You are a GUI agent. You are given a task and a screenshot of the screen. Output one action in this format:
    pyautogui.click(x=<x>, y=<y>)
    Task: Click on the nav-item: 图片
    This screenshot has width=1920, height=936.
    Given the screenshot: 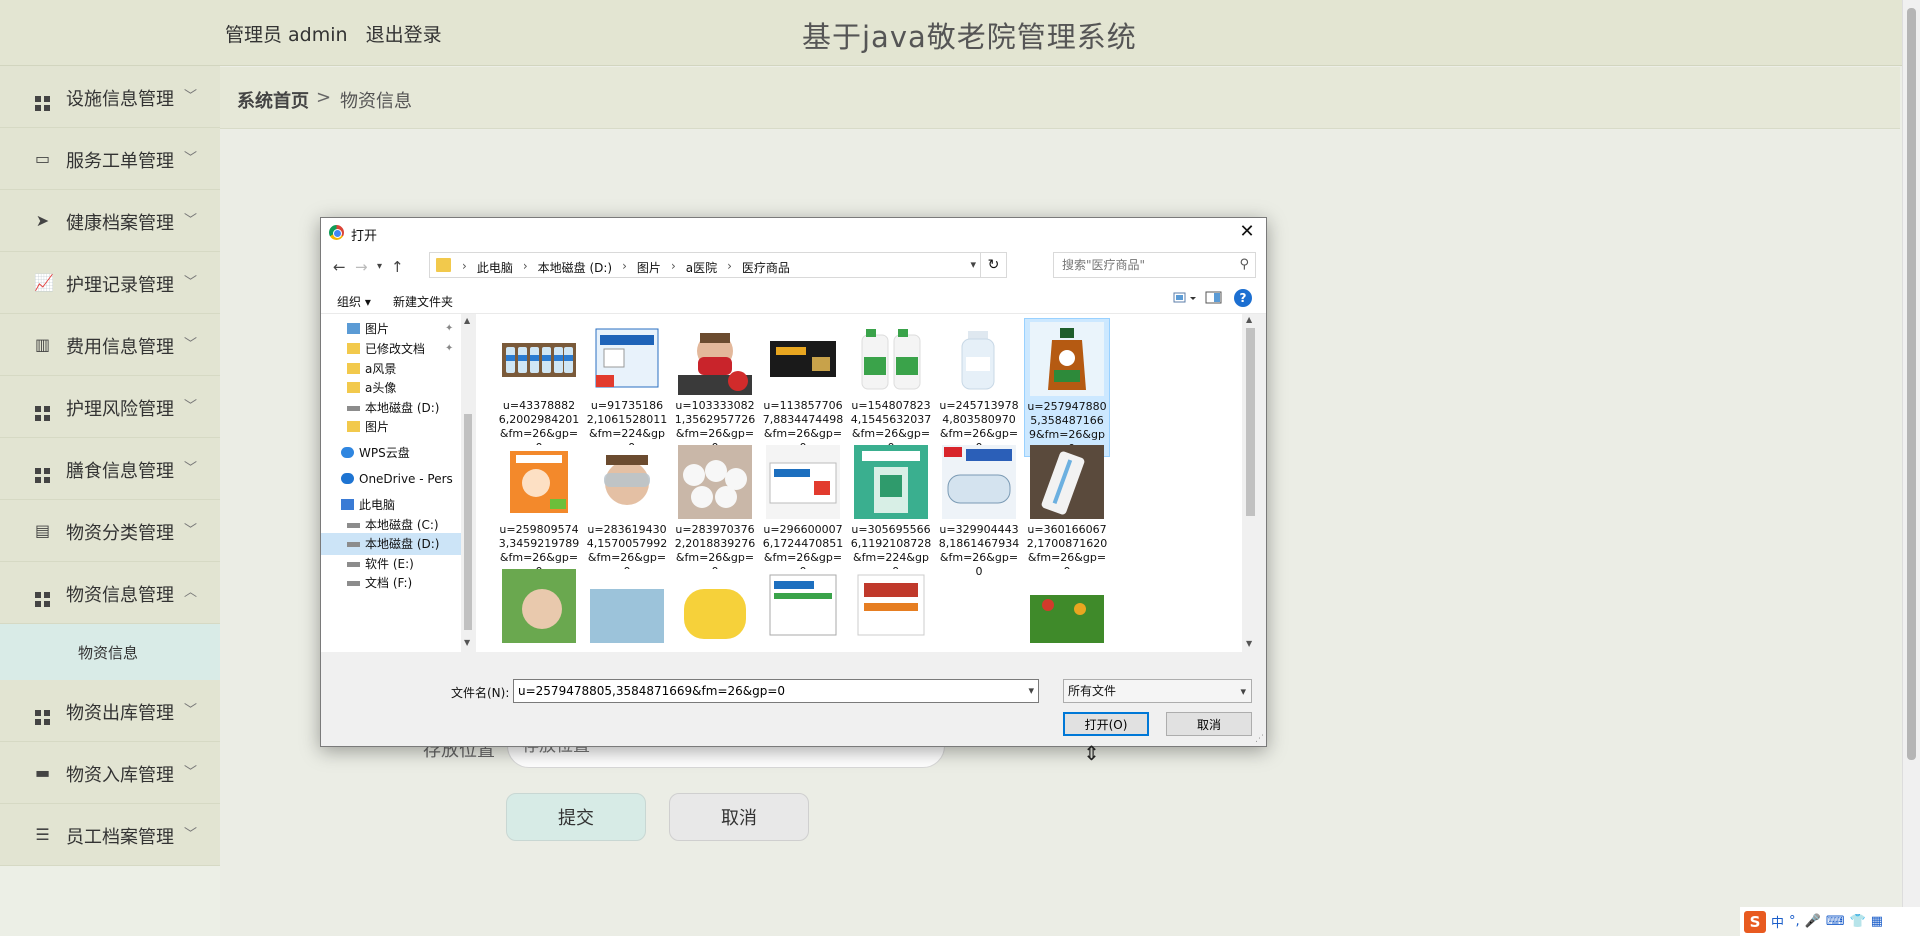 What is the action you would take?
    pyautogui.click(x=391, y=427)
    